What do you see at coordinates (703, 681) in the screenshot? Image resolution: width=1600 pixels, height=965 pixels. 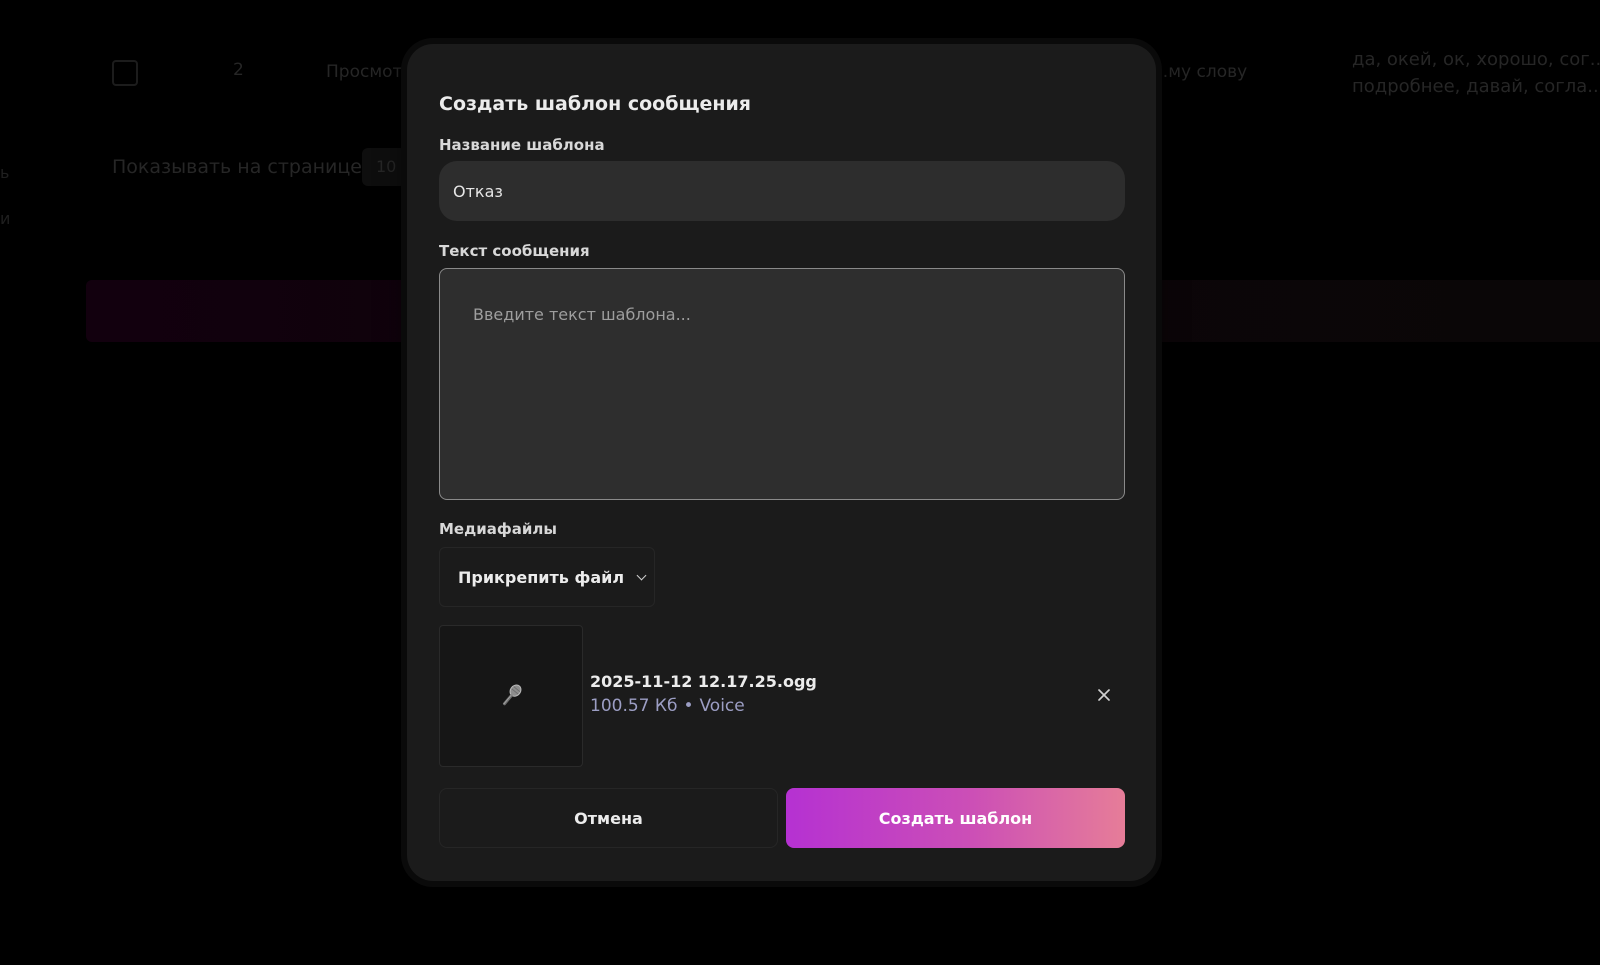 I see `file-name: 2025-11-12 12.17.25.ogg` at bounding box center [703, 681].